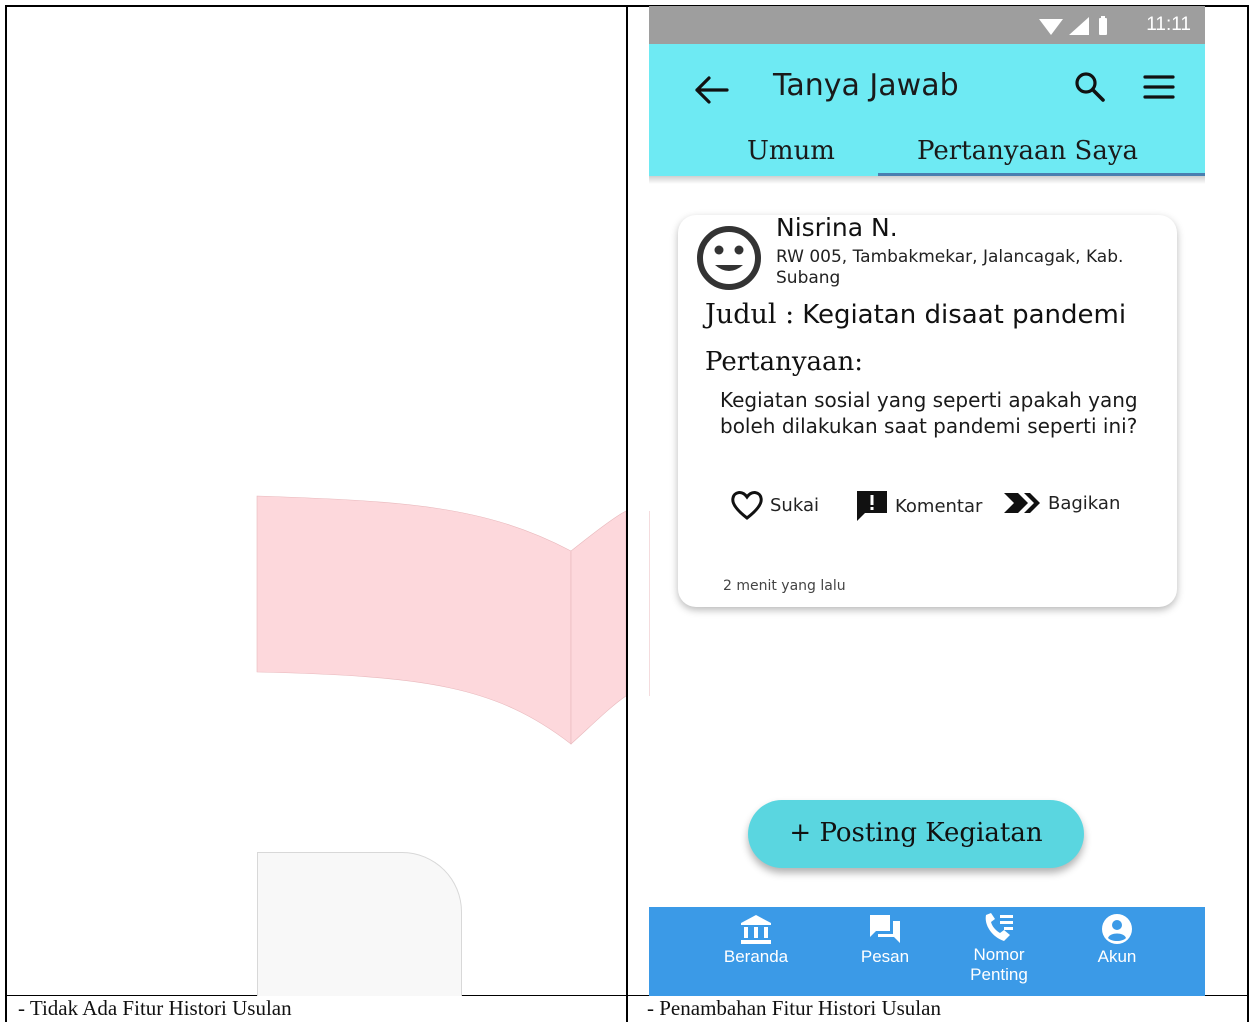 The width and height of the screenshot is (1254, 1022). I want to click on nav-item-nomor-penting: Nomor Penting, so click(999, 949).